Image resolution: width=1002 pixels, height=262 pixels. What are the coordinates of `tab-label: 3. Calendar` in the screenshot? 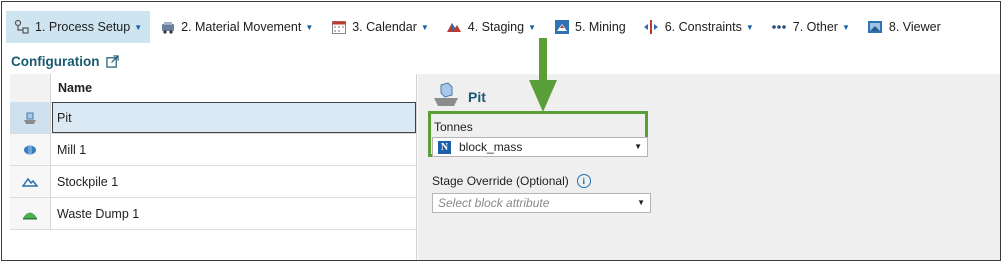 It's located at (384, 27).